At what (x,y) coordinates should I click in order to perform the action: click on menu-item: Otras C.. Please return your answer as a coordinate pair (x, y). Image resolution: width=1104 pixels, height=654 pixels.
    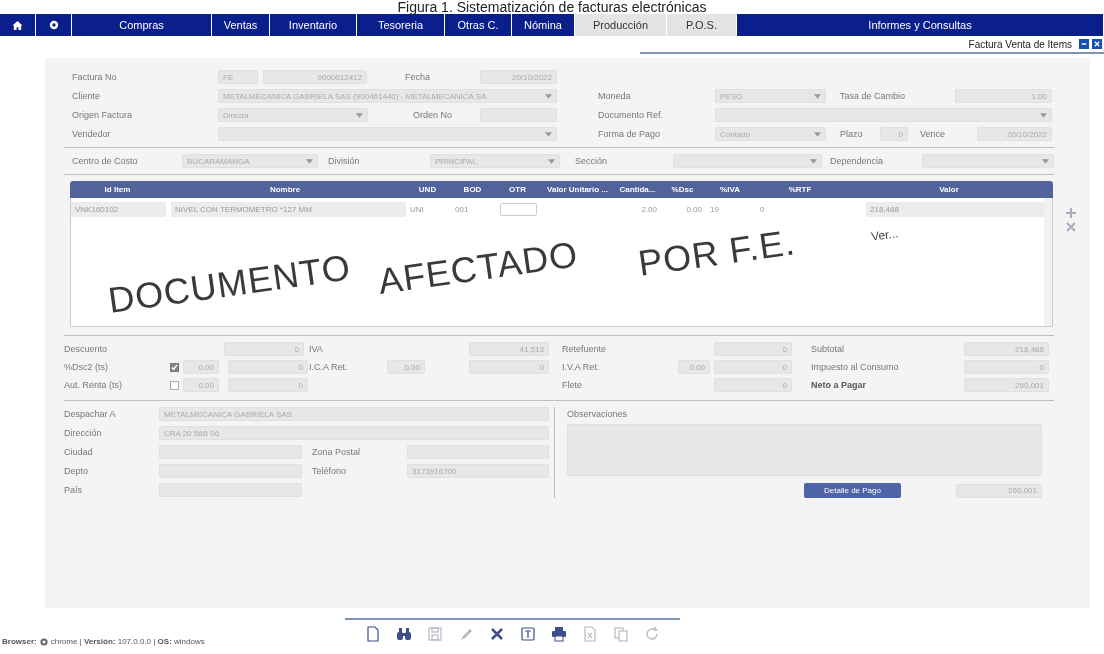
    Looking at the image, I should click on (478, 25).